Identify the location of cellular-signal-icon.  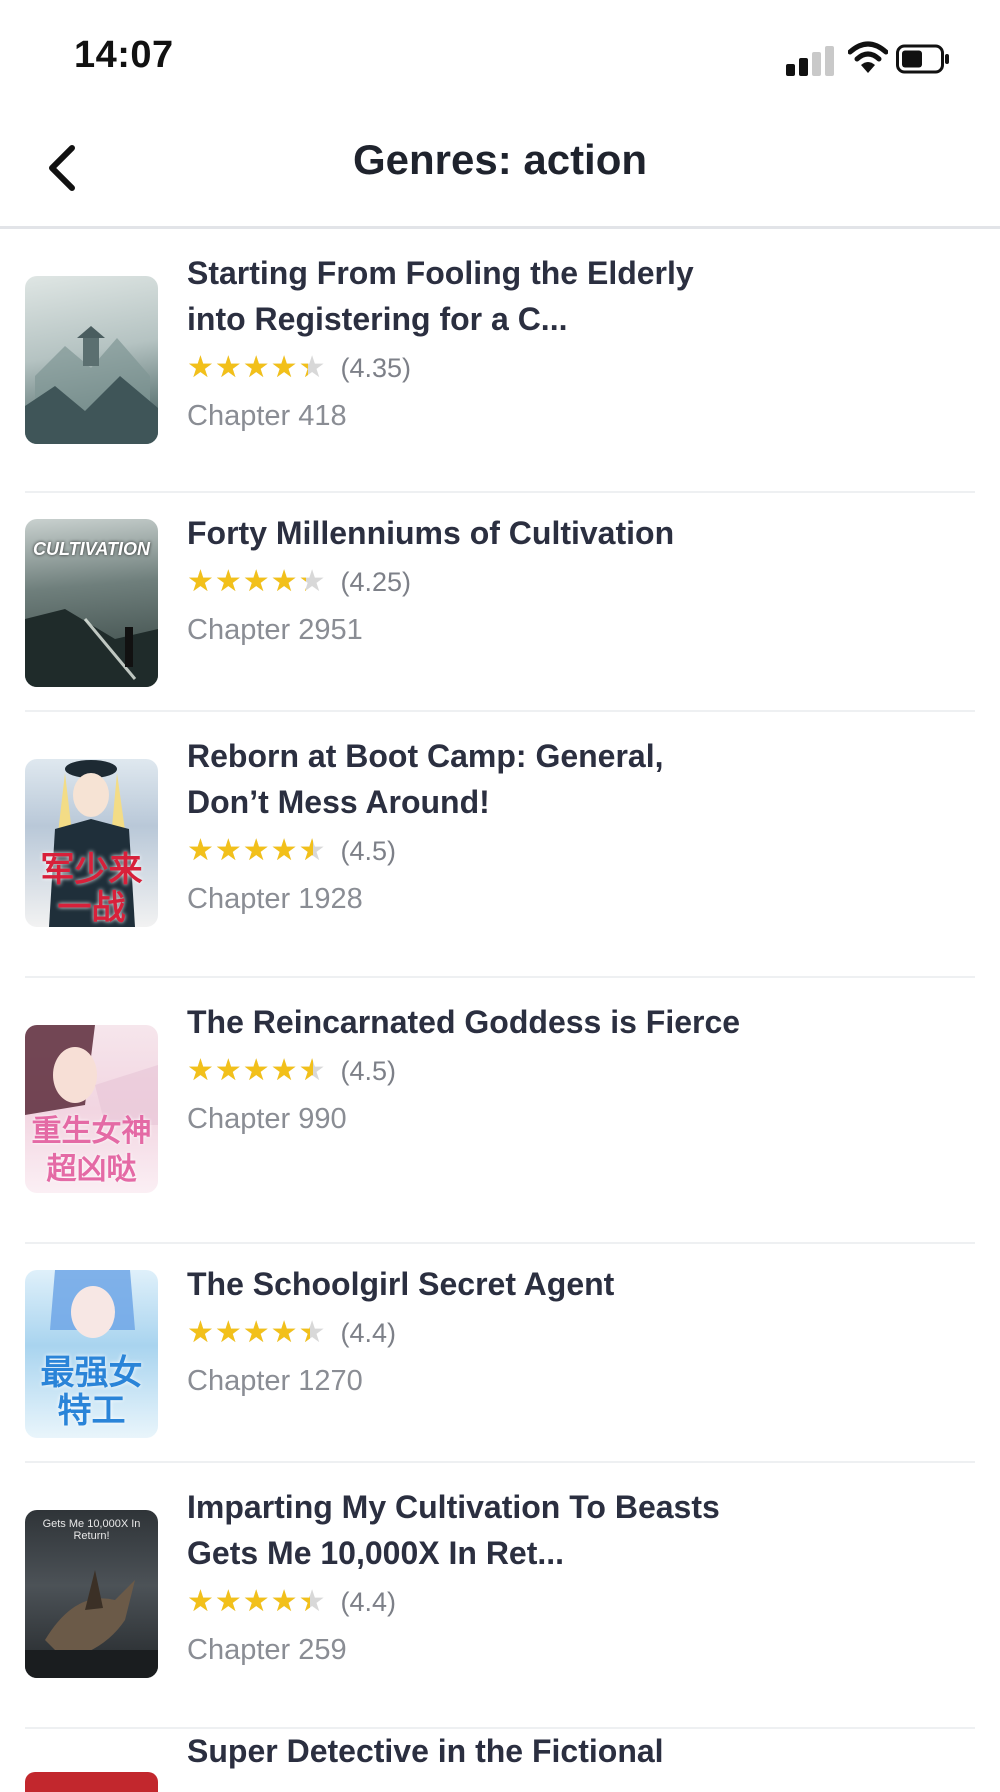
(814, 60).